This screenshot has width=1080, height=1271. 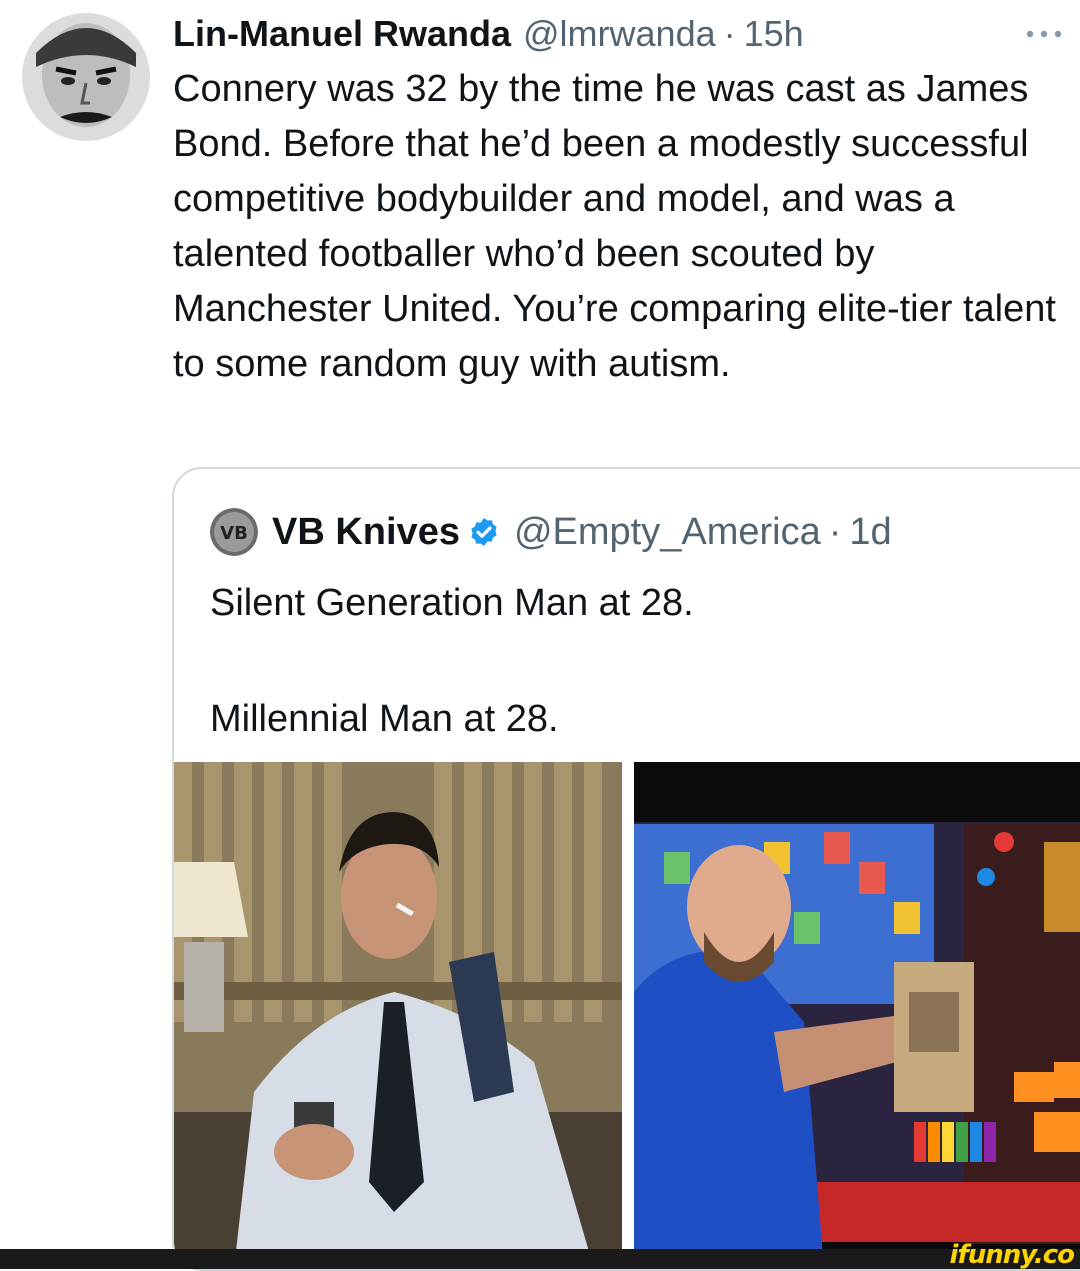 I want to click on quoted-tweet-header: VB VB Knives @Empty_America · 1d, so click(x=551, y=532).